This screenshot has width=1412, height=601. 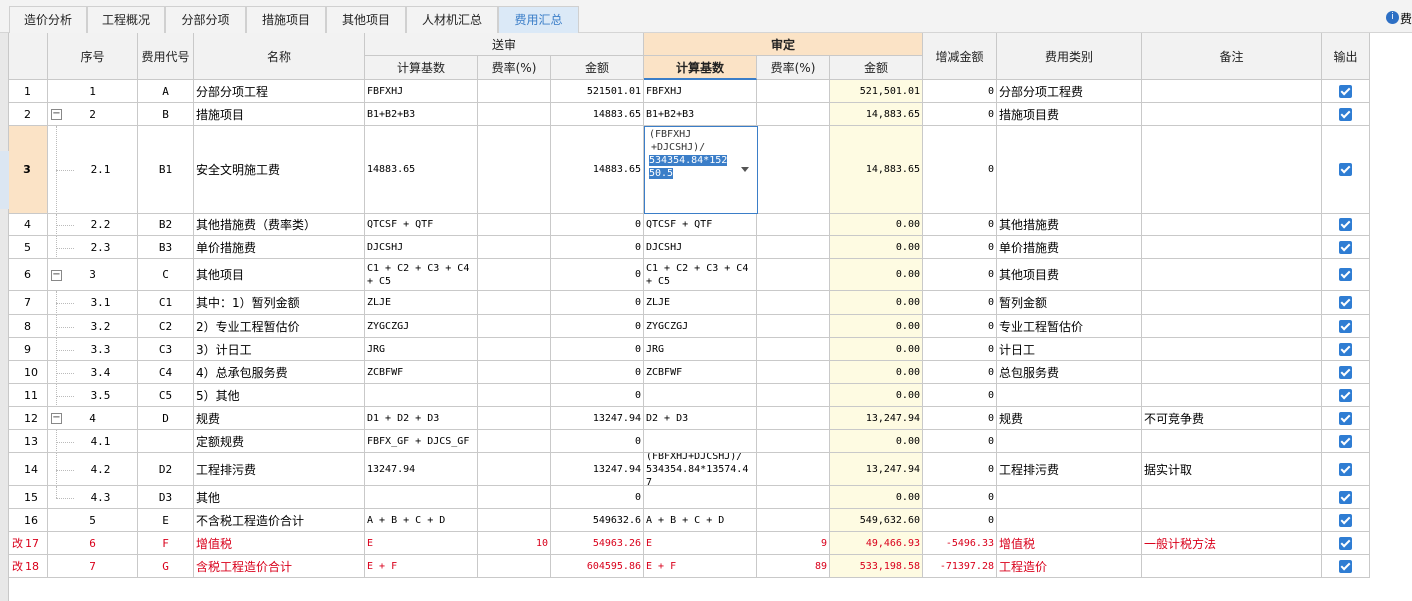 What do you see at coordinates (700, 247) in the screenshot?
I see `row-5-sd-base: DJCSHJ` at bounding box center [700, 247].